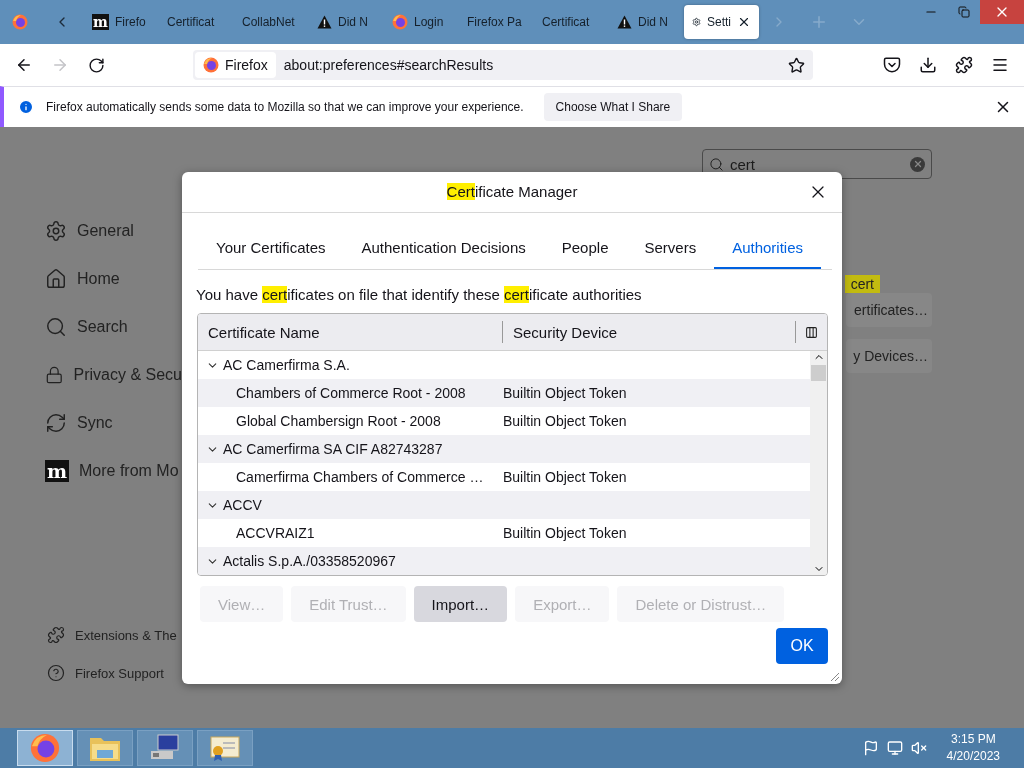 The height and width of the screenshot is (768, 1024). Describe the element at coordinates (113, 471) in the screenshot. I see `sidebar-item: m More from Mo` at that location.